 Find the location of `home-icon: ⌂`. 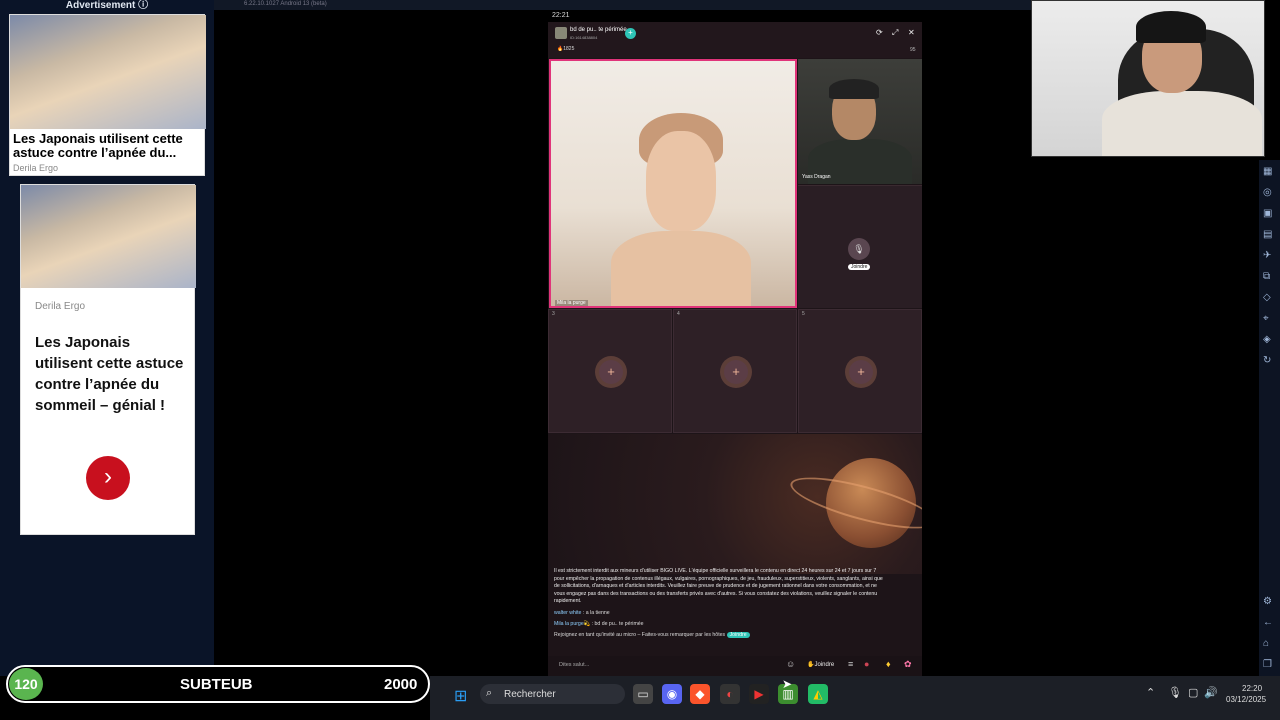

home-icon: ⌂ is located at coordinates (1266, 643).